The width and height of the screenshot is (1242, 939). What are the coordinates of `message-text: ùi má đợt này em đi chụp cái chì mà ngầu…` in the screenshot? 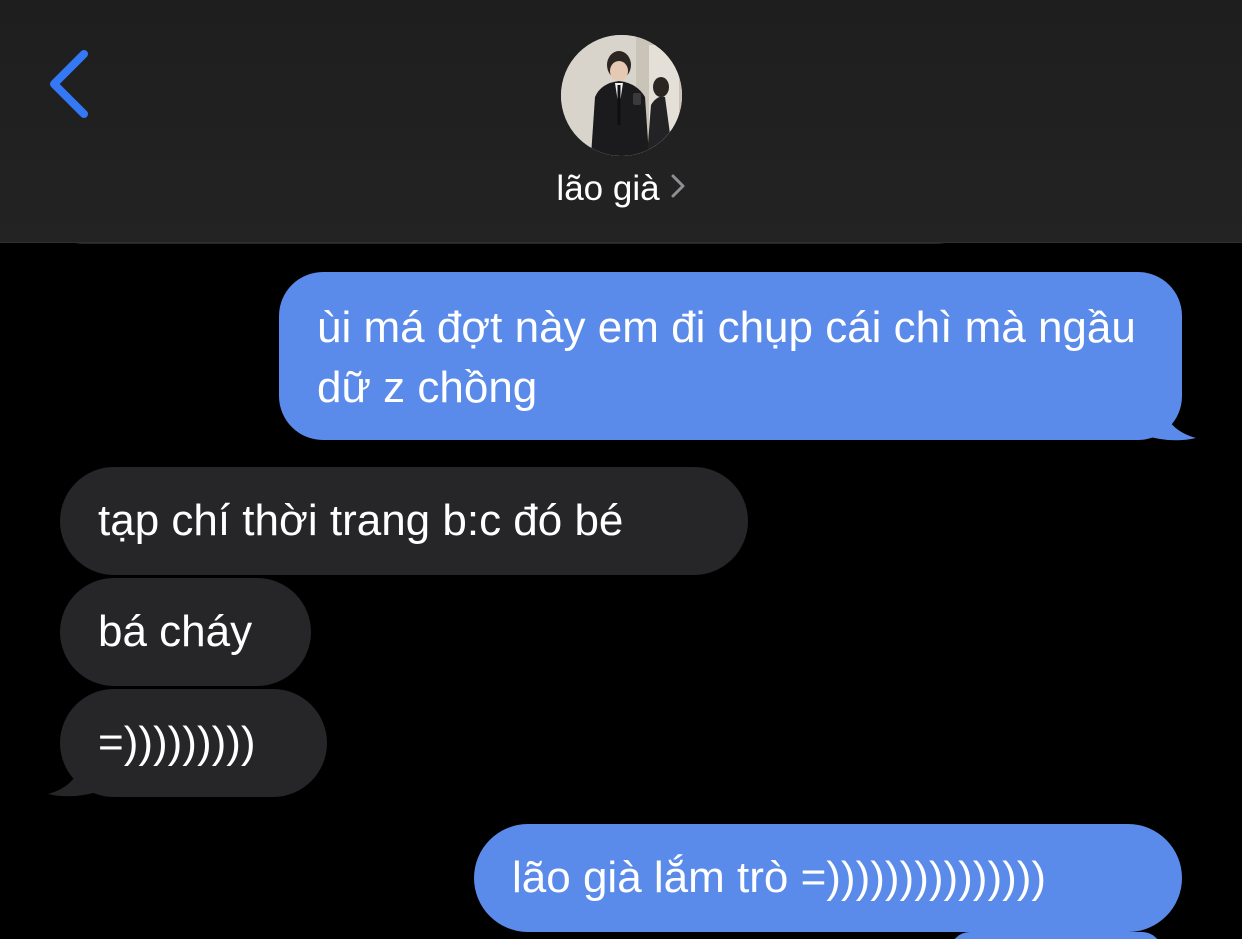 It's located at (726, 357).